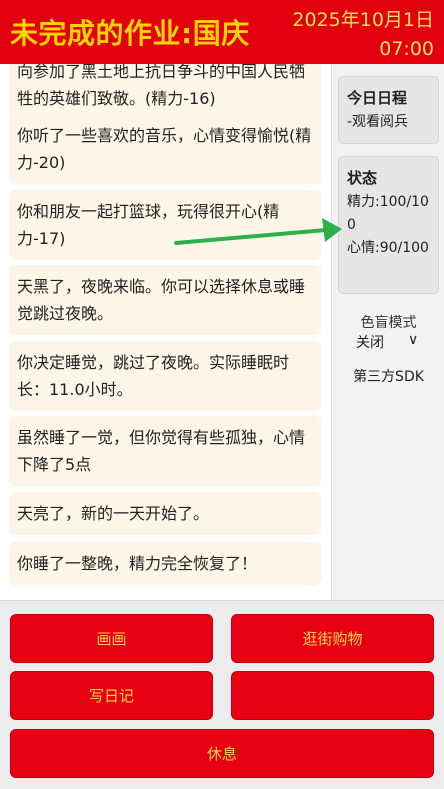 Image resolution: width=444 pixels, height=789 pixels. I want to click on status-title: 状态, so click(362, 178).